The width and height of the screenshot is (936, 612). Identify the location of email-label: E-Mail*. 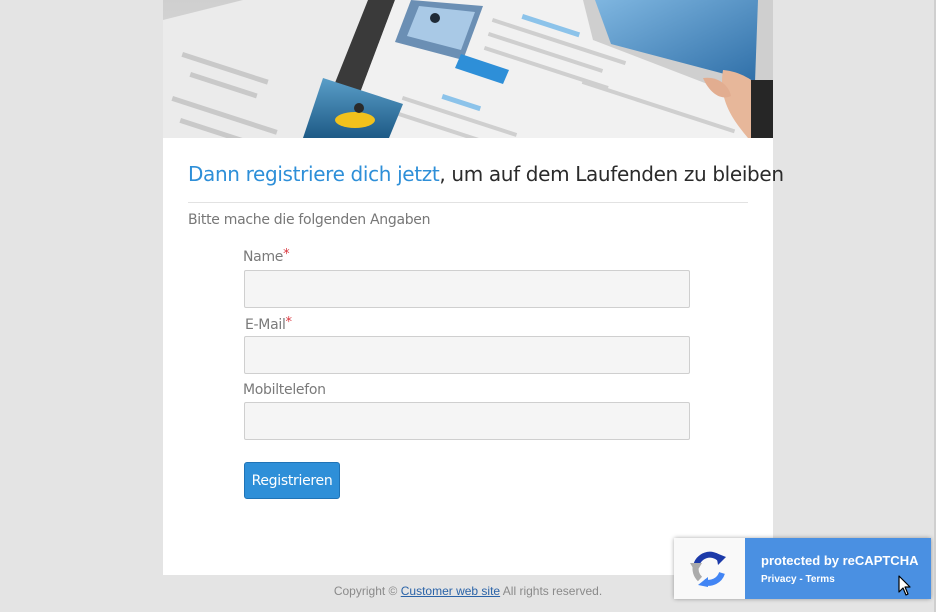
(269, 324).